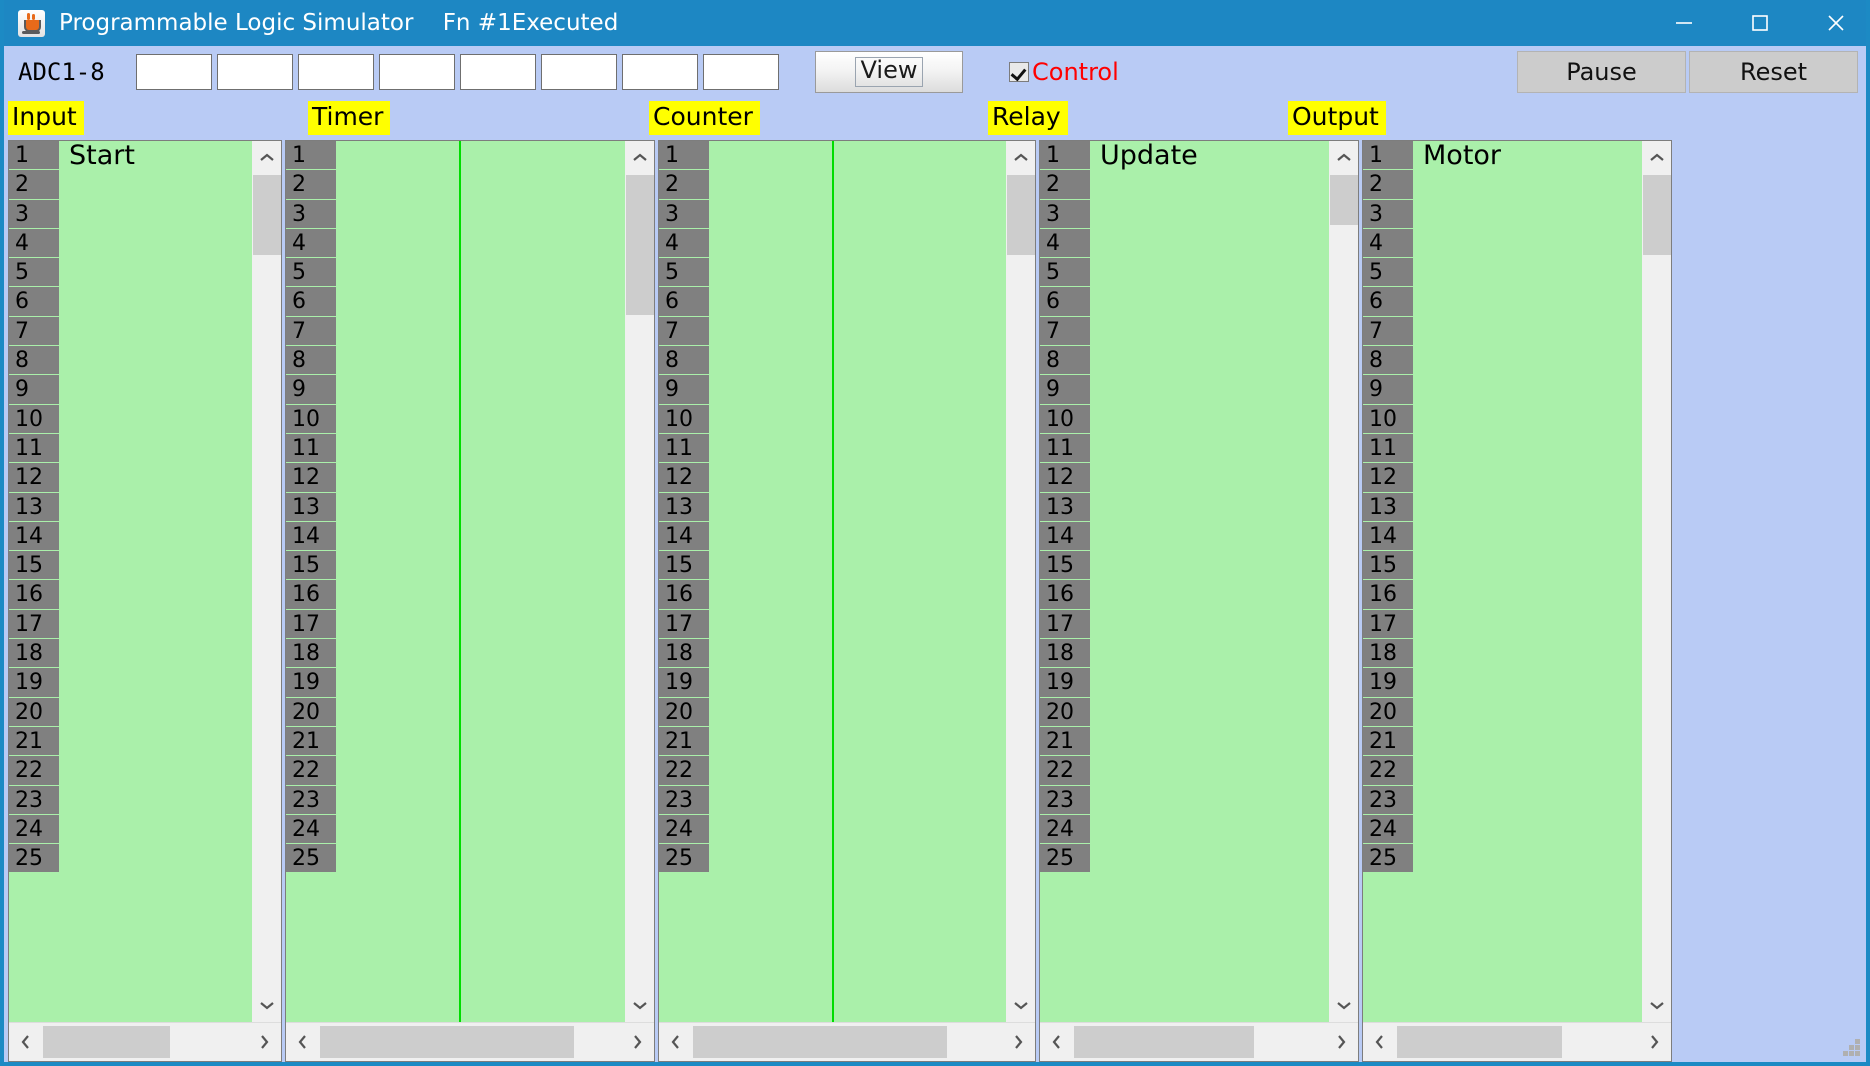 Image resolution: width=1870 pixels, height=1066 pixels. What do you see at coordinates (1209, 155) in the screenshot?
I see `grid-cell: Update` at bounding box center [1209, 155].